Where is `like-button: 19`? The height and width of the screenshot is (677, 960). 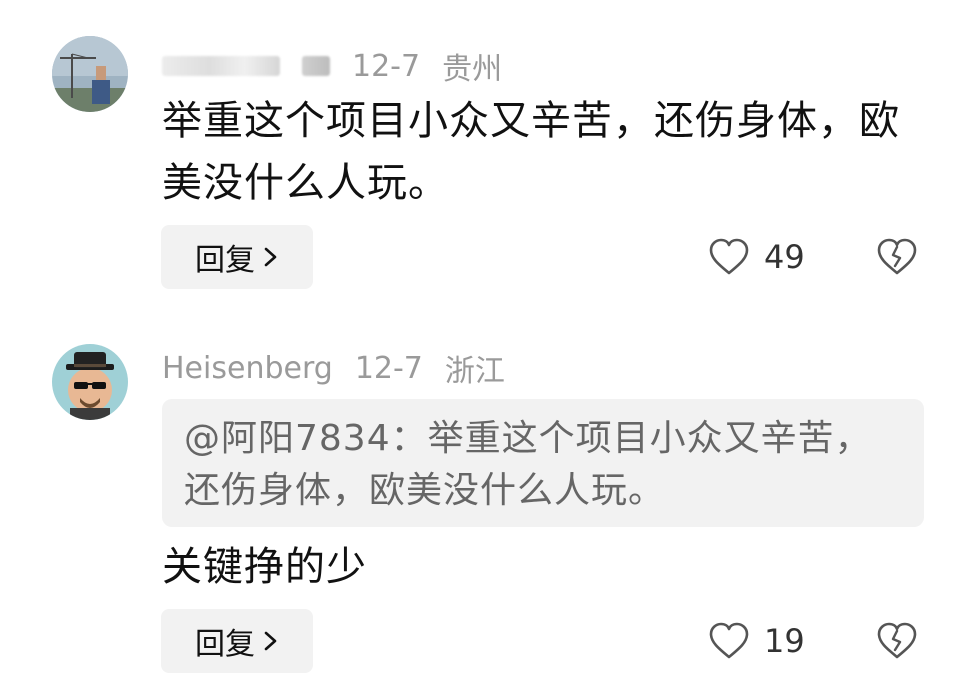 like-button: 19 is located at coordinates (756, 641).